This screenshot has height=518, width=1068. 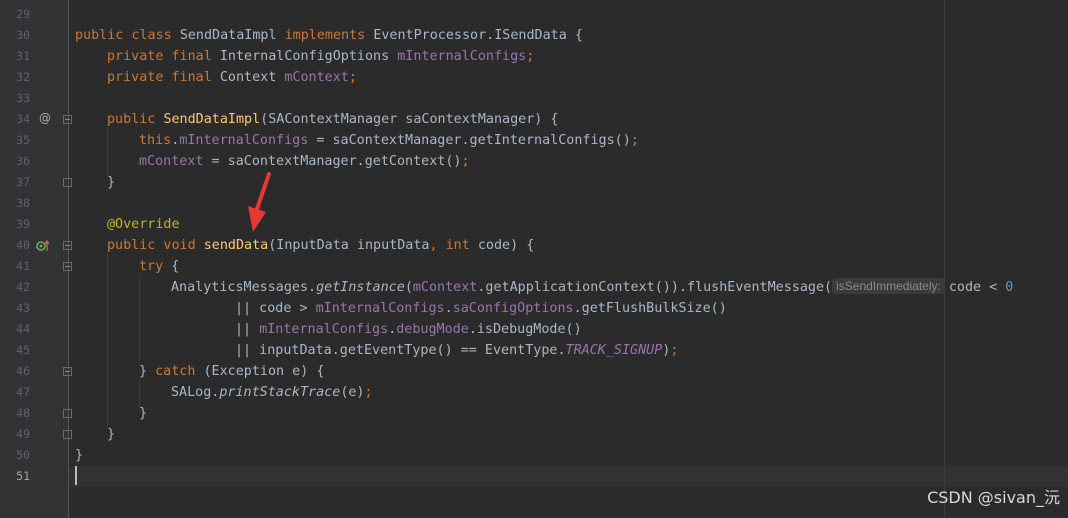 What do you see at coordinates (23, 434) in the screenshot?
I see `line-number: 49` at bounding box center [23, 434].